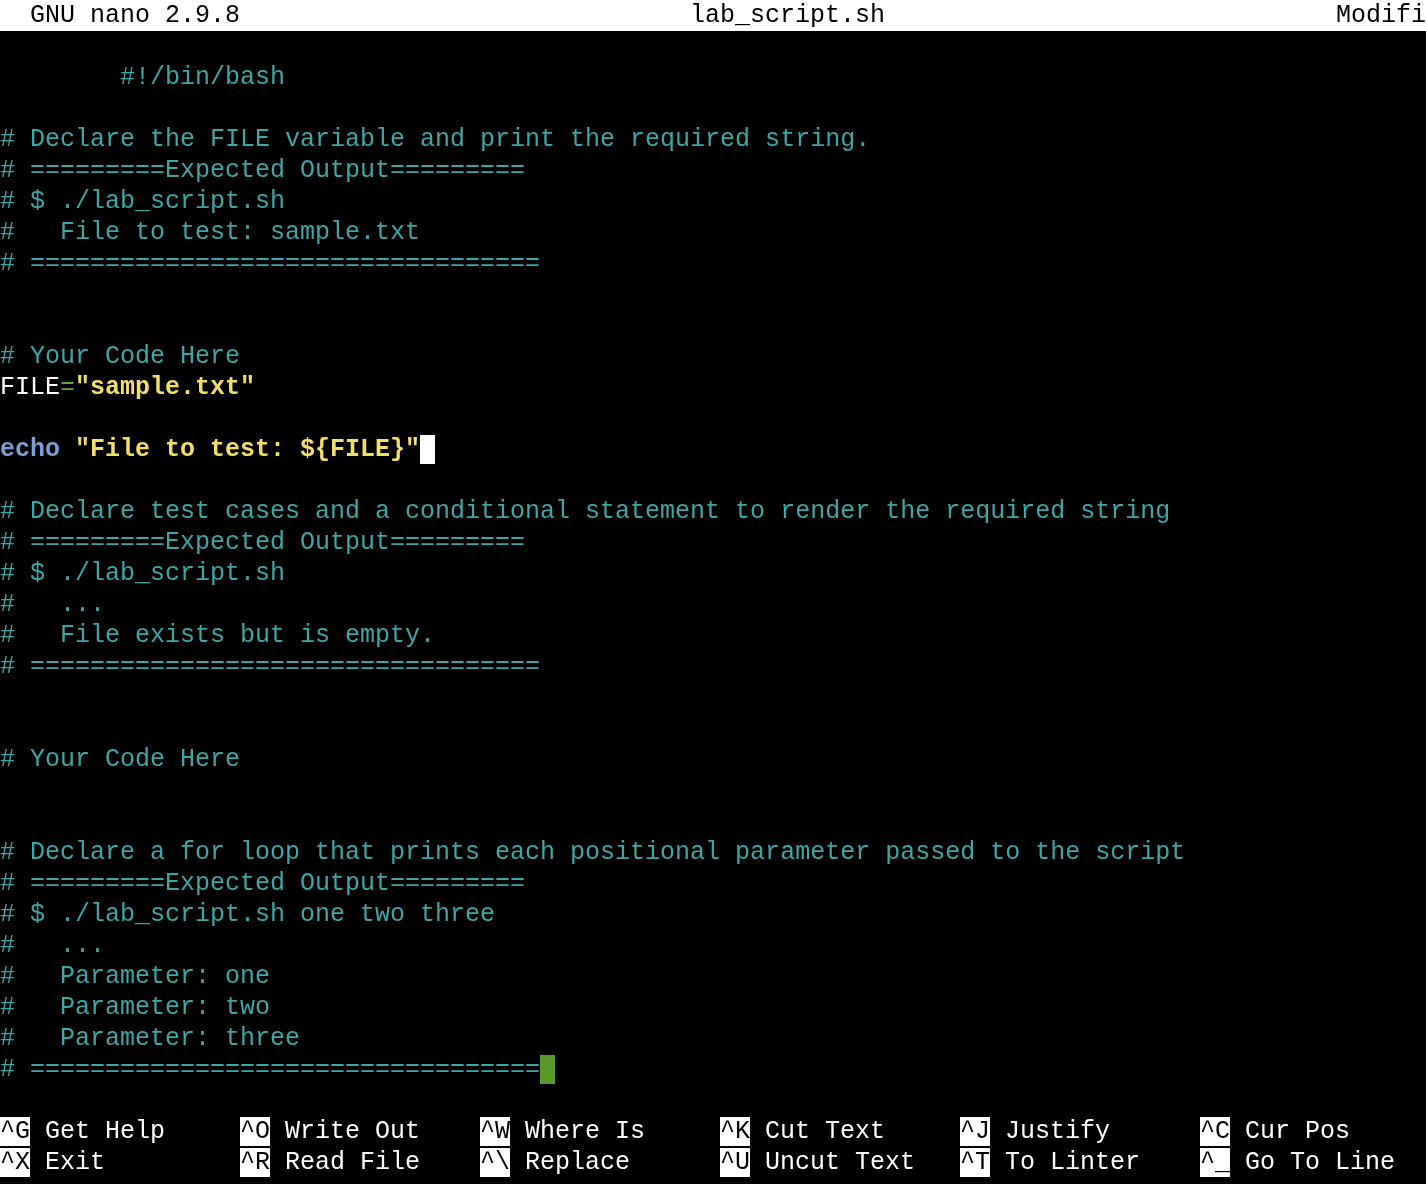  Describe the element at coordinates (255, 1131) in the screenshot. I see `shortcut-key: ^O` at that location.